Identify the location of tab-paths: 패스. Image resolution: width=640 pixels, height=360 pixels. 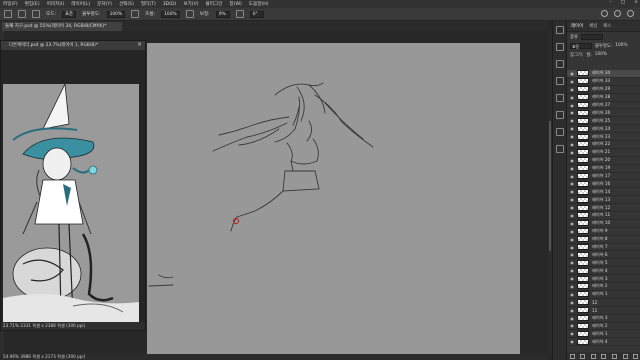
(607, 26).